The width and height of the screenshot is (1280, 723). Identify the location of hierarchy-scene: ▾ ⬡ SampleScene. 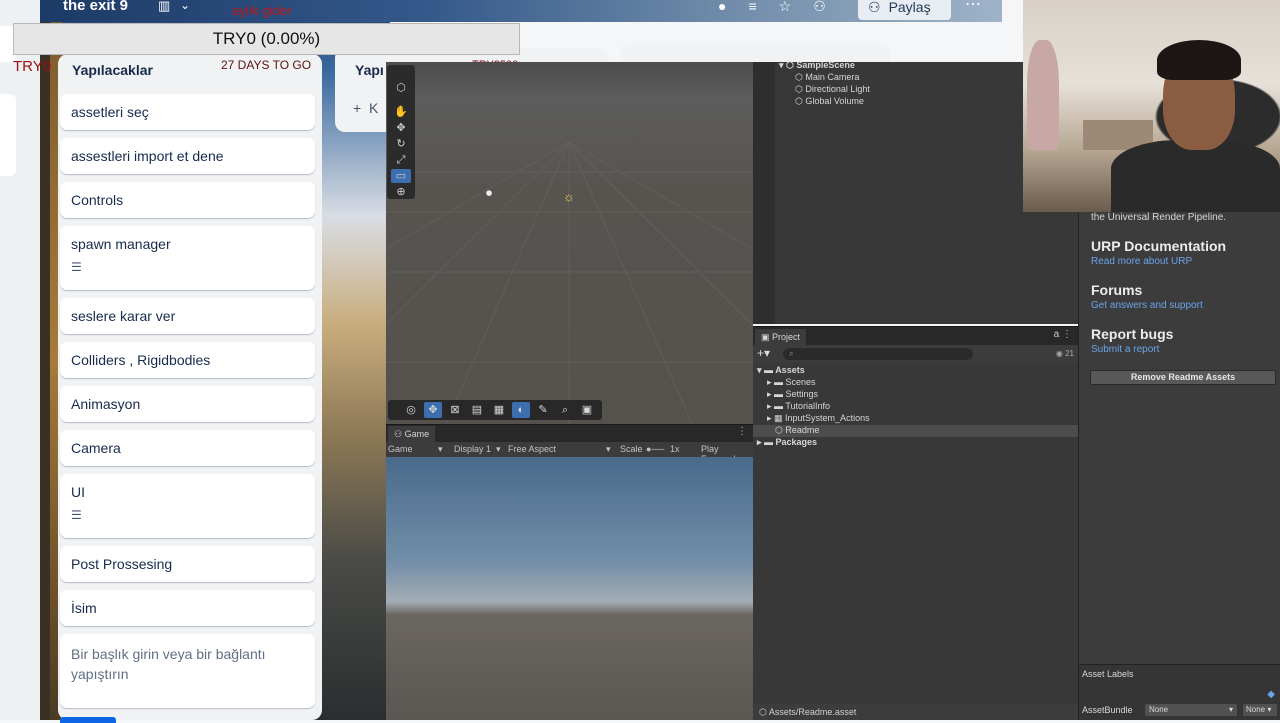
(817, 65).